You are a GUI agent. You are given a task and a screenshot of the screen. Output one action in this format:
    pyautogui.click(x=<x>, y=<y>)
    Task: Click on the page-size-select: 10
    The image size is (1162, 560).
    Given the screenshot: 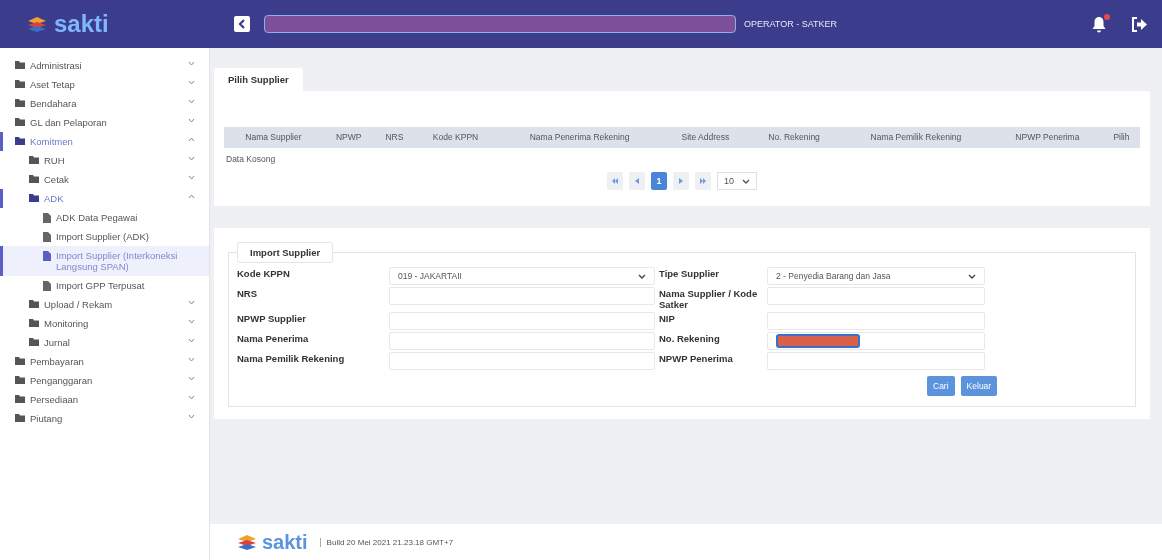 What is the action you would take?
    pyautogui.click(x=737, y=181)
    